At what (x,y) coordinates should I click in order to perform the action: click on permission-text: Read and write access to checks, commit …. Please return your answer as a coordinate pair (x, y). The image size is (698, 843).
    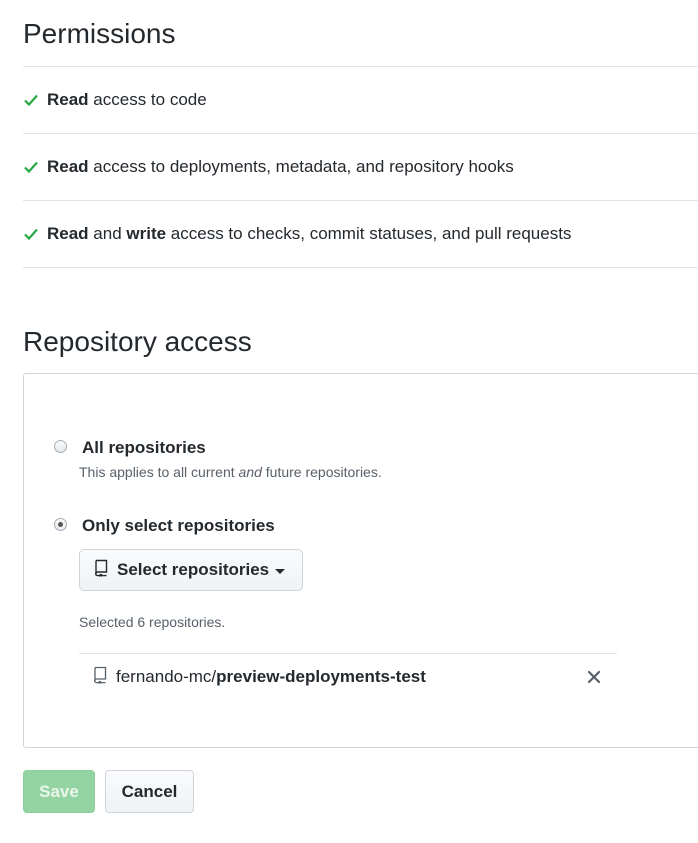
    Looking at the image, I should click on (309, 234).